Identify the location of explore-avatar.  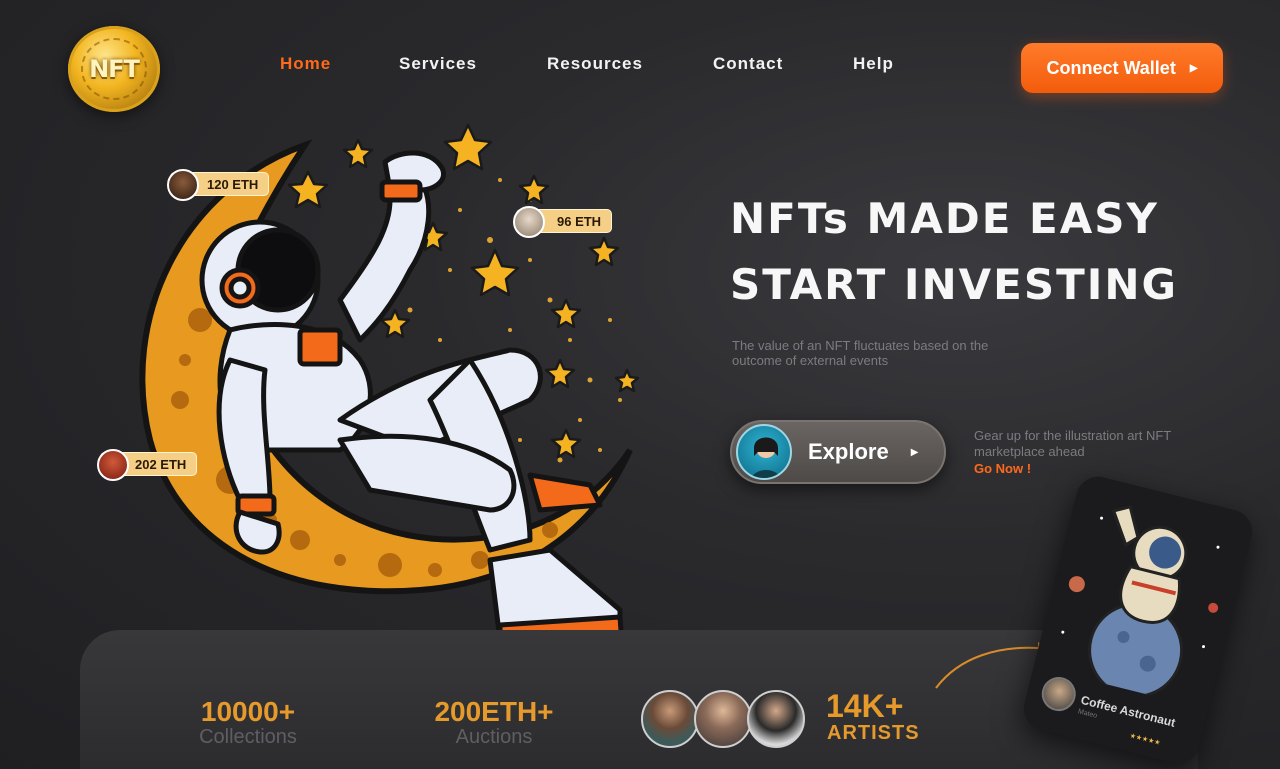
(764, 452).